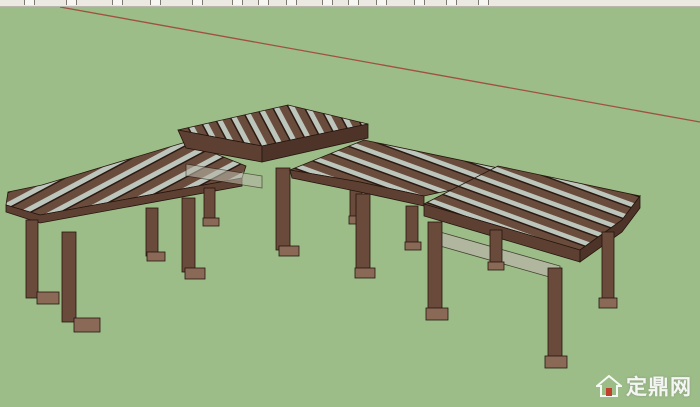  Describe the element at coordinates (155, 2) in the screenshot. I see `select-tool-button` at that location.